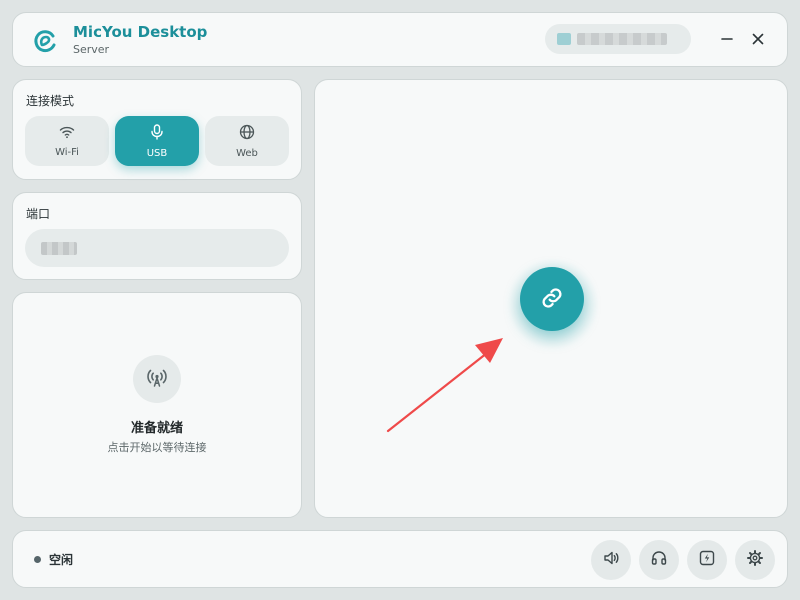 The width and height of the screenshot is (800, 600). What do you see at coordinates (400, 559) in the screenshot?
I see `footer-bar: 空闲` at bounding box center [400, 559].